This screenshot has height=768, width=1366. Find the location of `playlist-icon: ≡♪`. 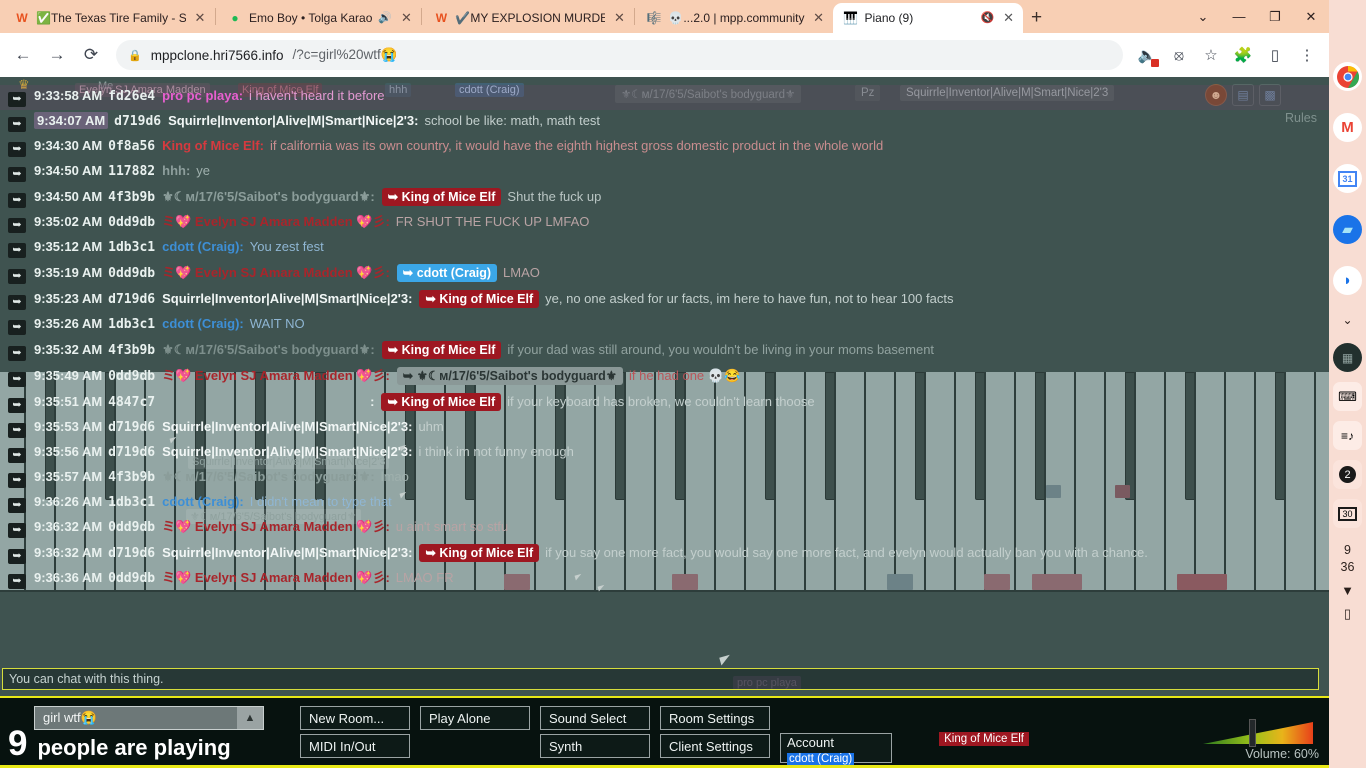

playlist-icon: ≡♪ is located at coordinates (1347, 435).